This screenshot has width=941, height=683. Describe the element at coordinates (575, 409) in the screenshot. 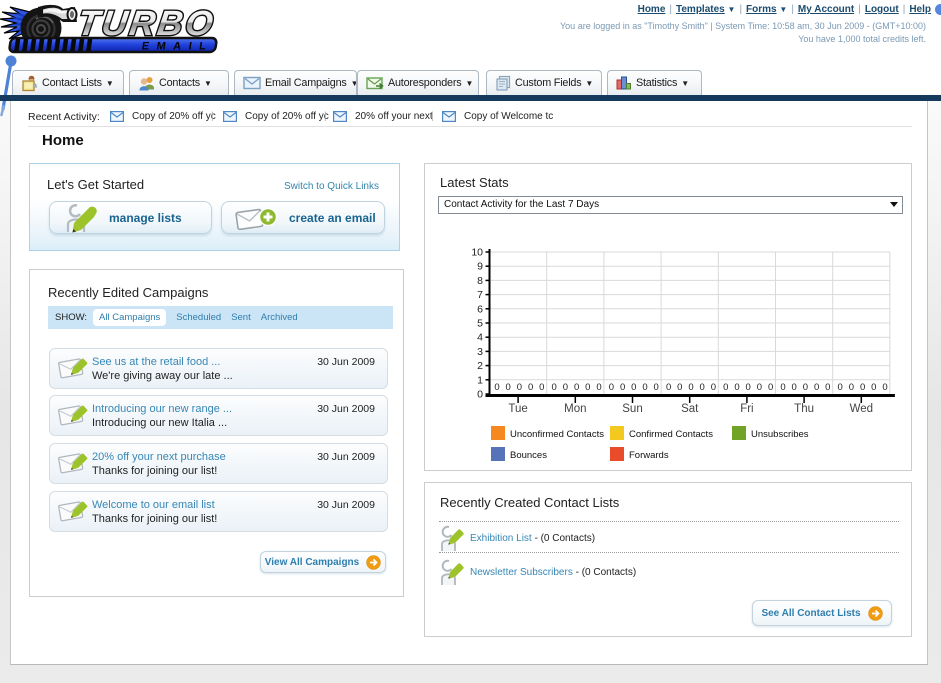

I see `svg-text: Mon` at that location.